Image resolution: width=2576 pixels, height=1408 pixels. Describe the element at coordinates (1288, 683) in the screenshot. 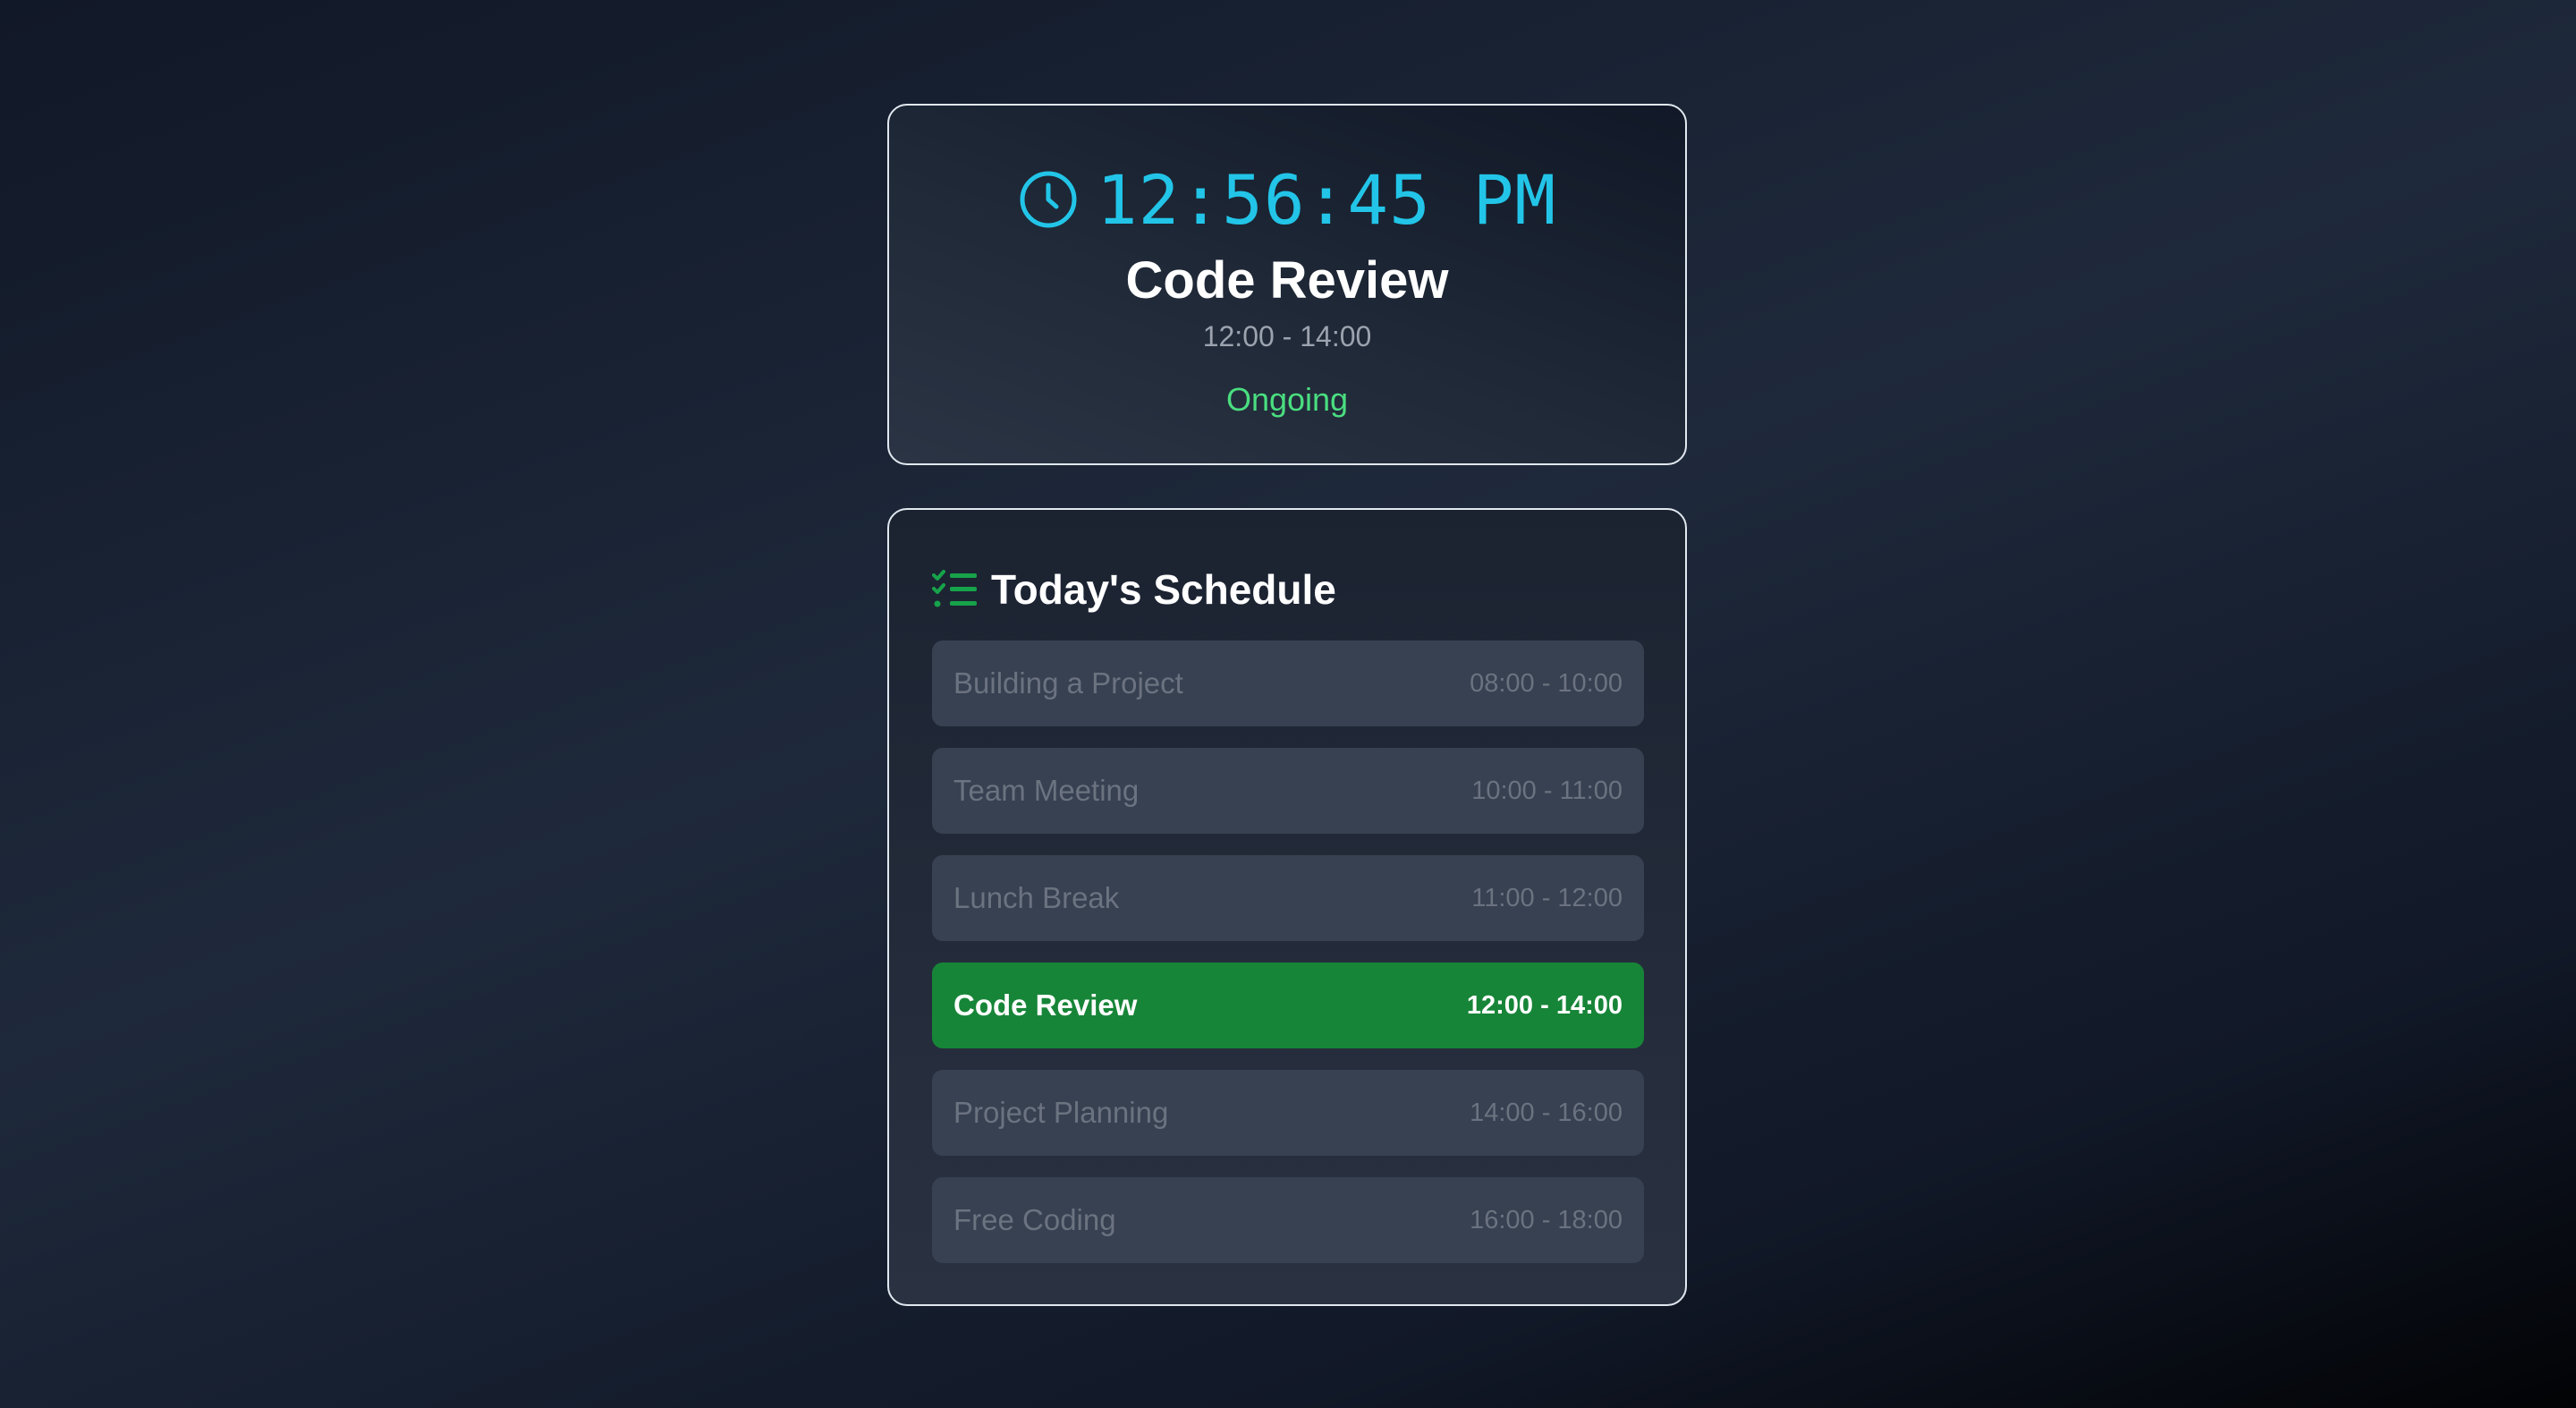

I see `schedule-item-building-a-project: Building a Project 08:00 - 10:00` at that location.